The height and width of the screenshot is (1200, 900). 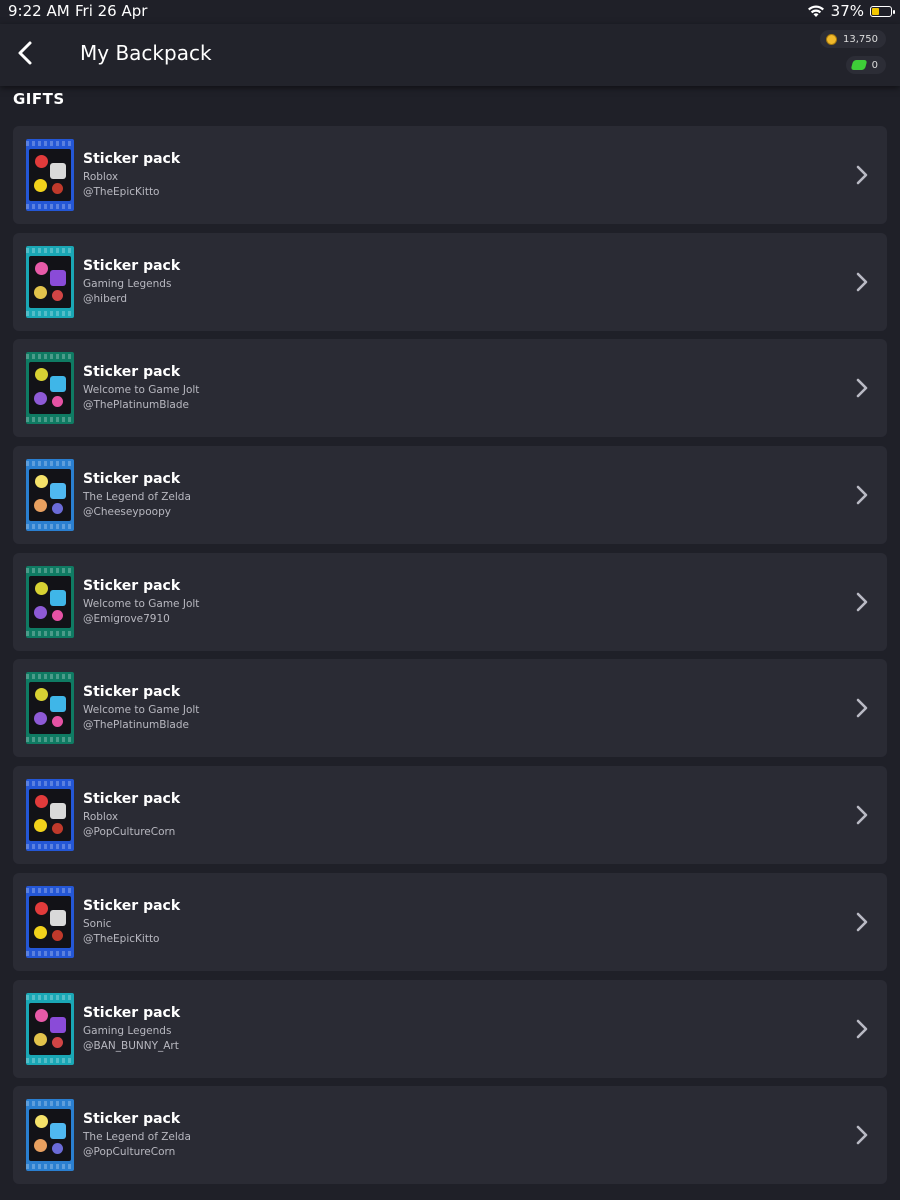 I want to click on section-title-gifts: GIFTS, so click(x=39, y=99).